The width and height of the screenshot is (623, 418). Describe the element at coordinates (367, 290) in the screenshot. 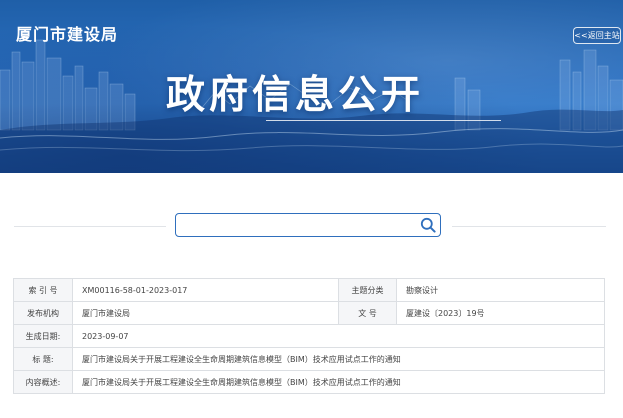

I see `topic-category-label: 主题分类` at that location.